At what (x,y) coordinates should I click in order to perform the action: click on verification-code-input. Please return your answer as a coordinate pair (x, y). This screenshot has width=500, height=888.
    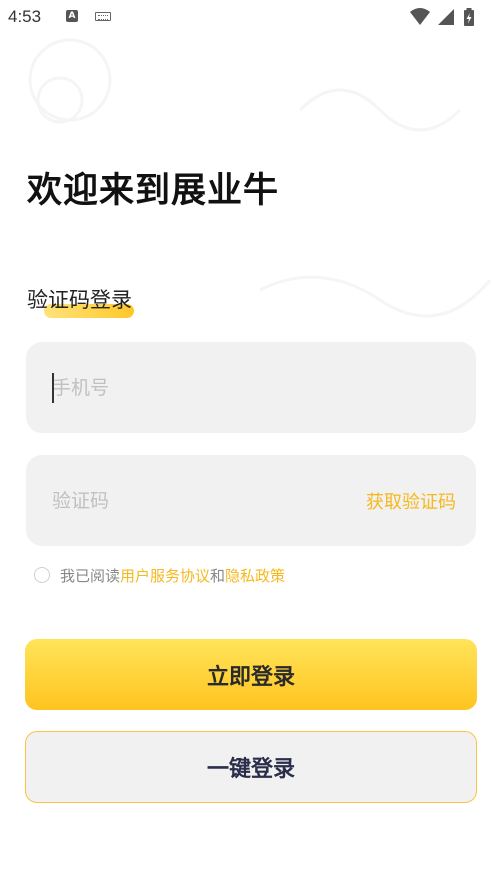
    Looking at the image, I should click on (192, 500).